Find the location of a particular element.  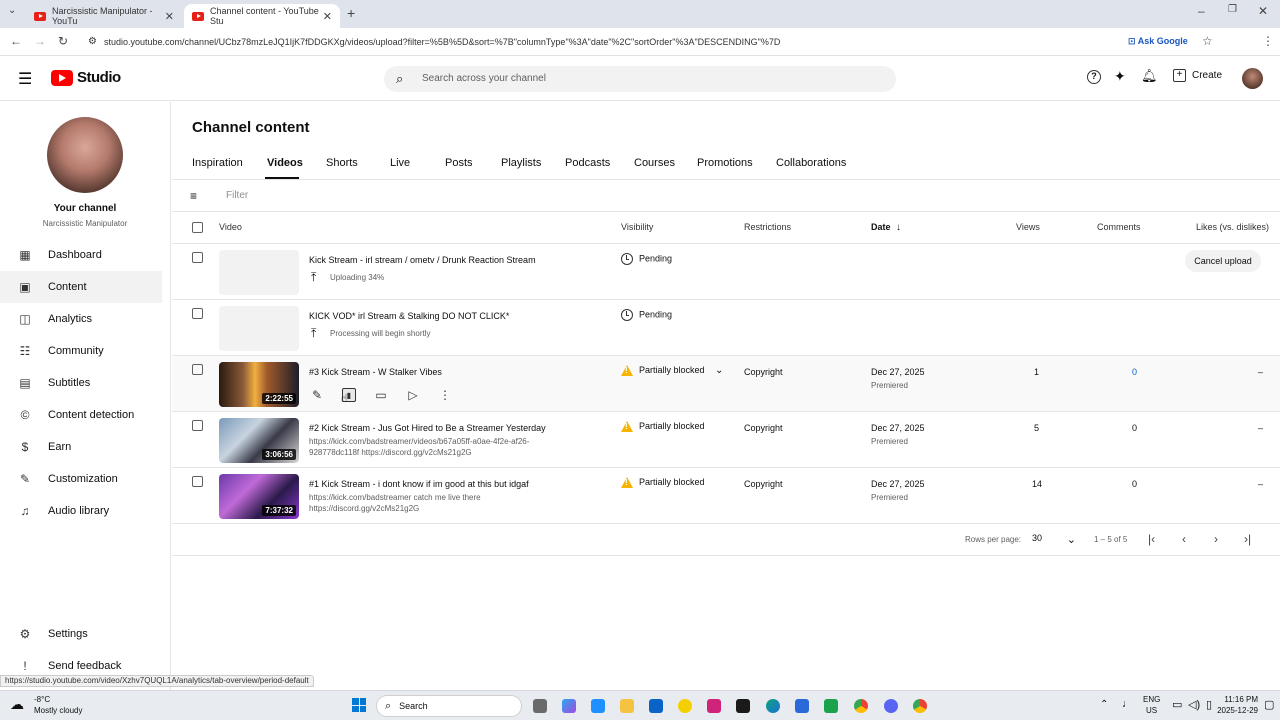

column-header-likes: Likes (vs. dislikes) is located at coordinates (1232, 227).